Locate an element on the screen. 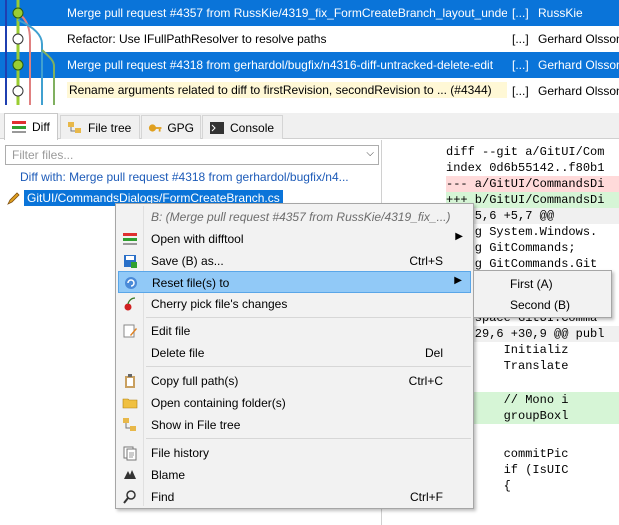 The height and width of the screenshot is (525, 619). tab-file-tree: File tree is located at coordinates (100, 127).